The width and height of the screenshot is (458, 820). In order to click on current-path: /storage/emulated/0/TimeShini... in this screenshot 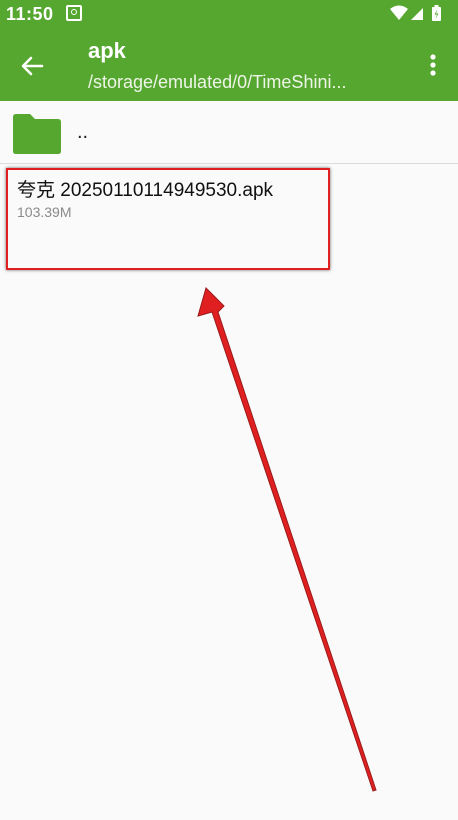, I will do `click(217, 82)`.